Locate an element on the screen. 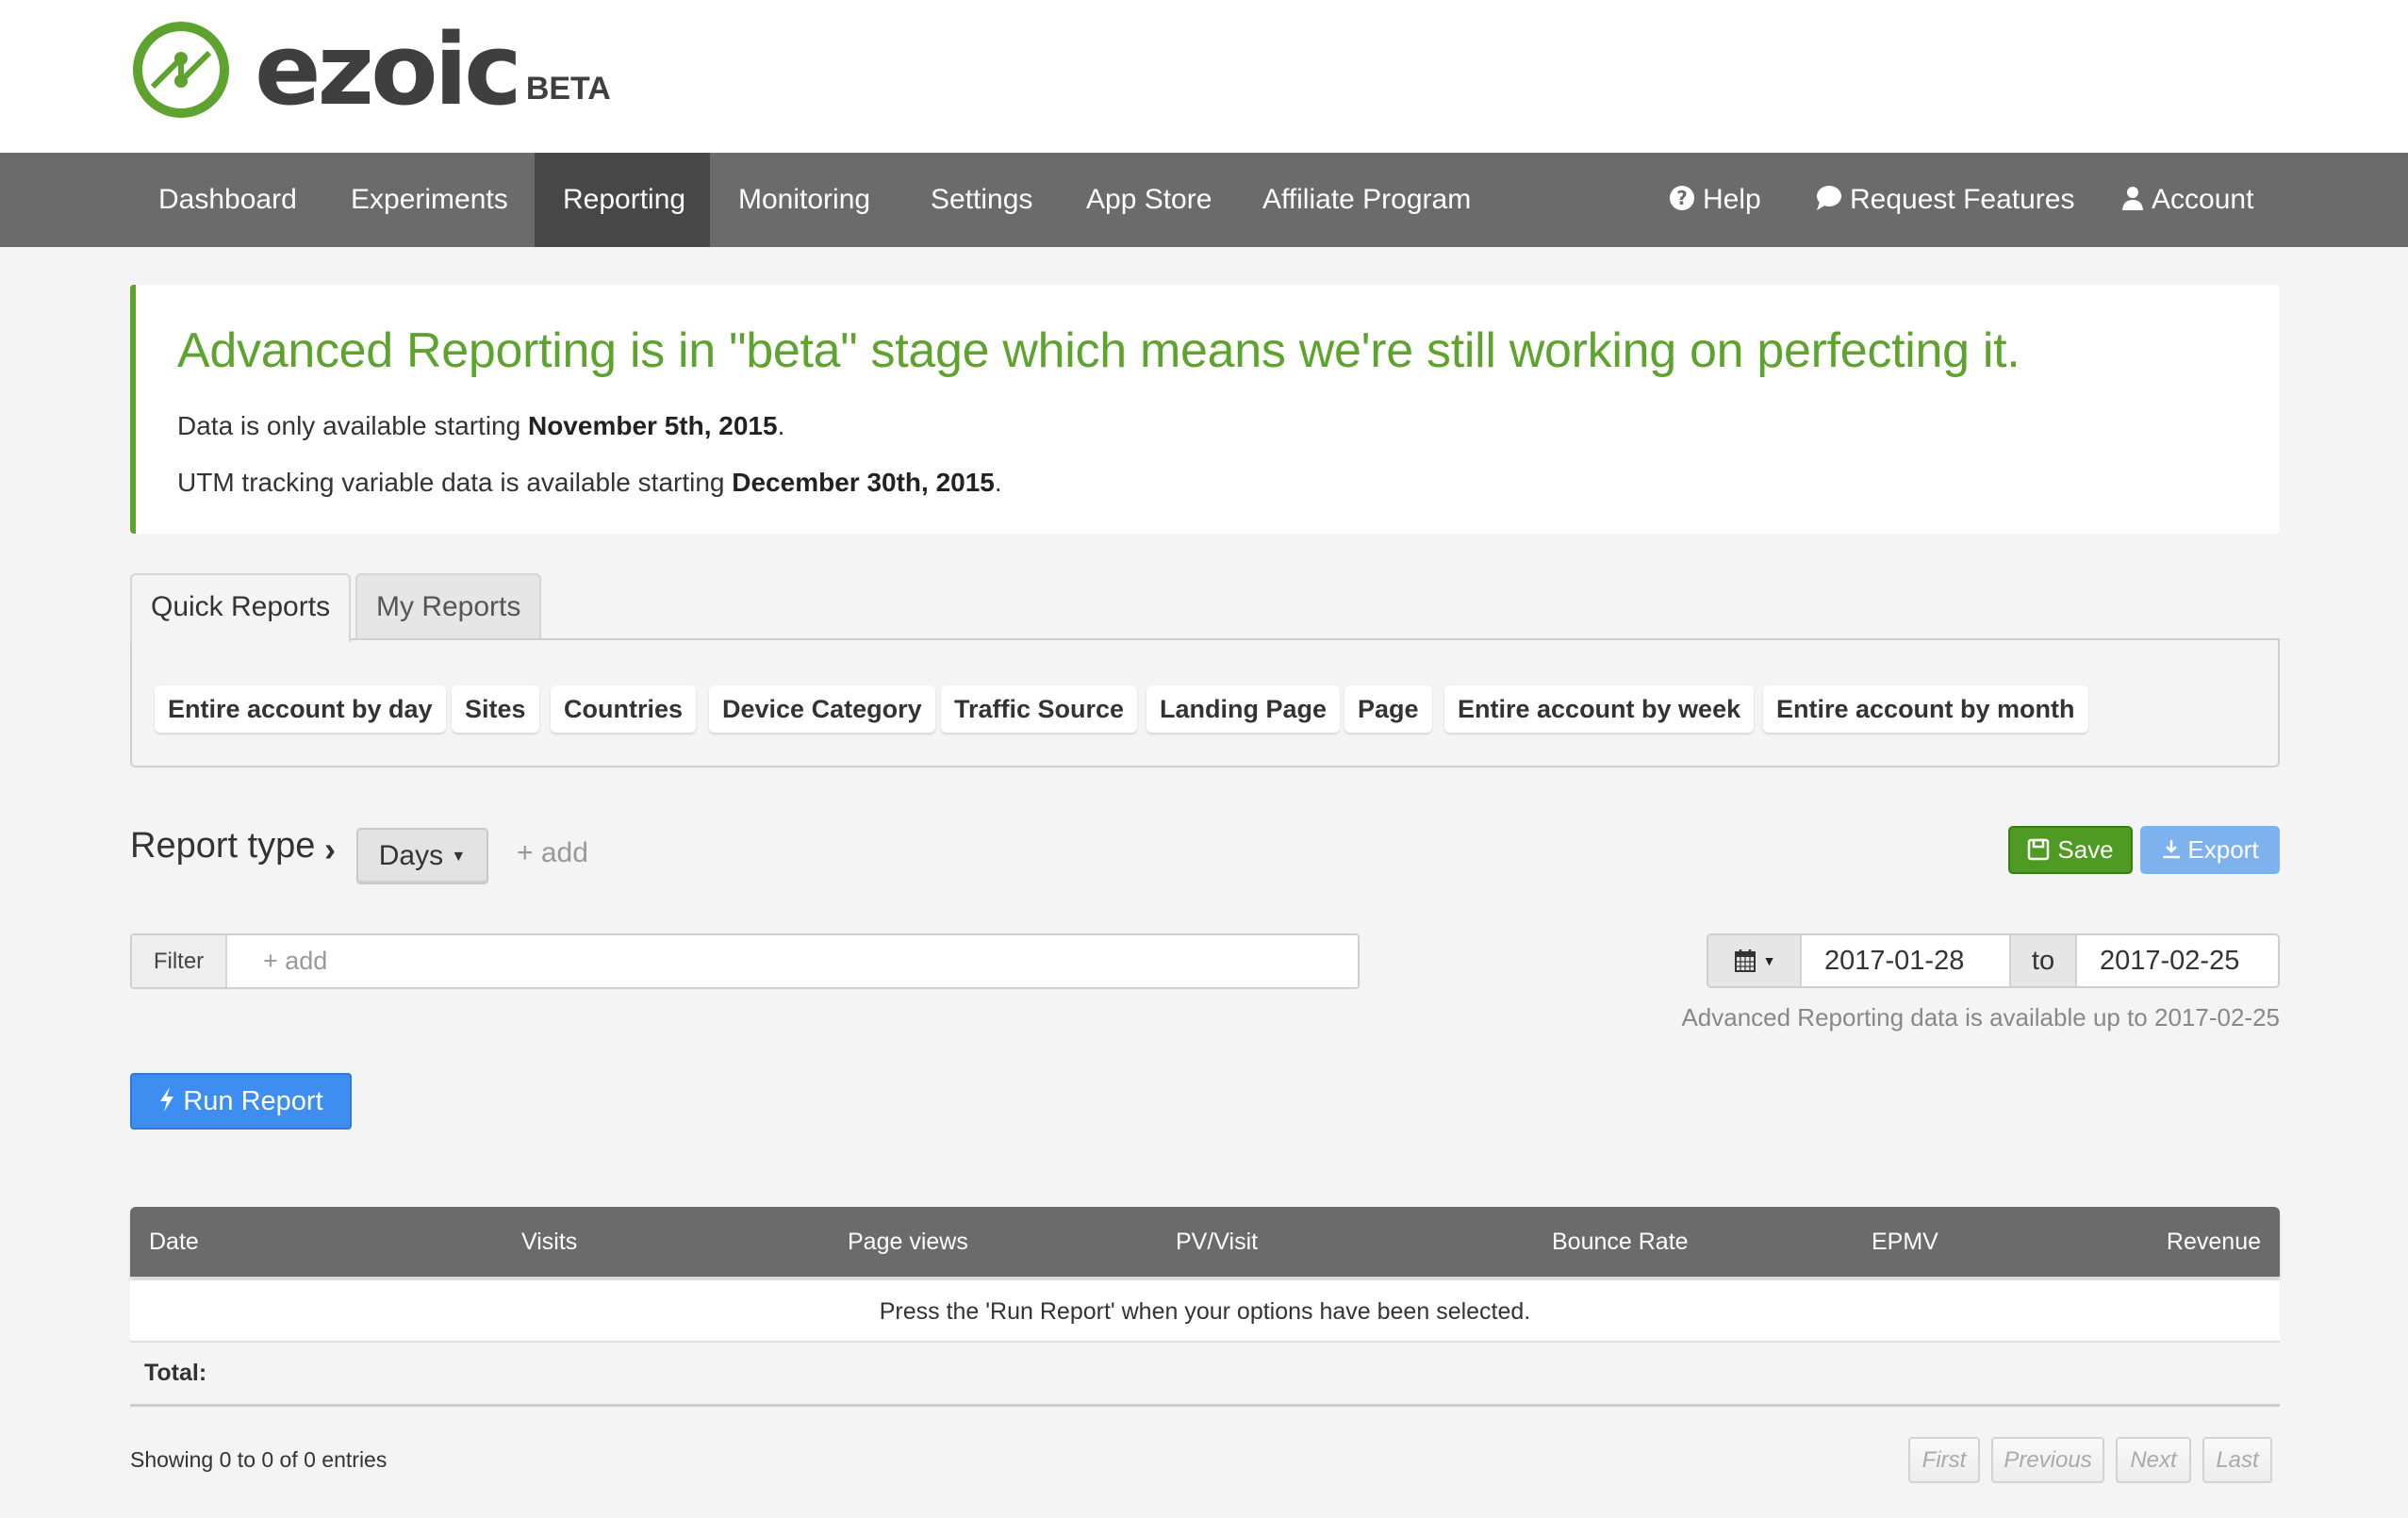  nav-label: App Store is located at coordinates (1149, 199).